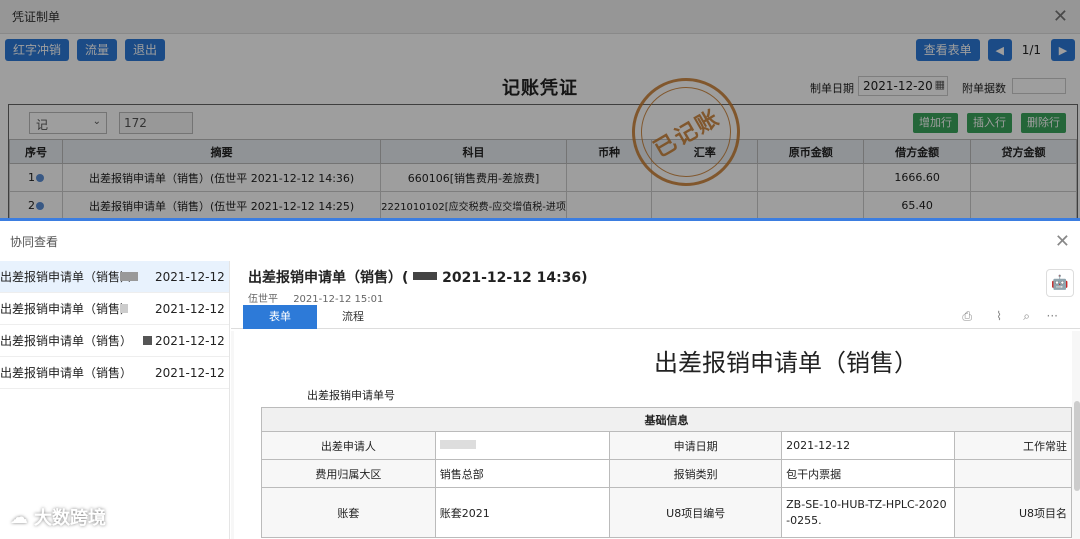 This screenshot has height=539, width=1080. What do you see at coordinates (1060, 283) in the screenshot?
I see `assistant-robot-icon: 🤖` at bounding box center [1060, 283].